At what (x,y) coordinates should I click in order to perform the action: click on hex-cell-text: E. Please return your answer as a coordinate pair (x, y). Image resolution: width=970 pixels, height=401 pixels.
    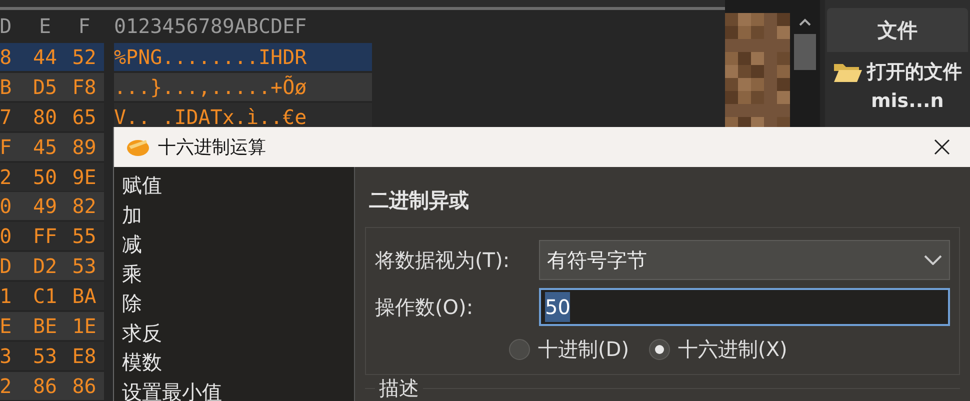
    Looking at the image, I should click on (6, 326).